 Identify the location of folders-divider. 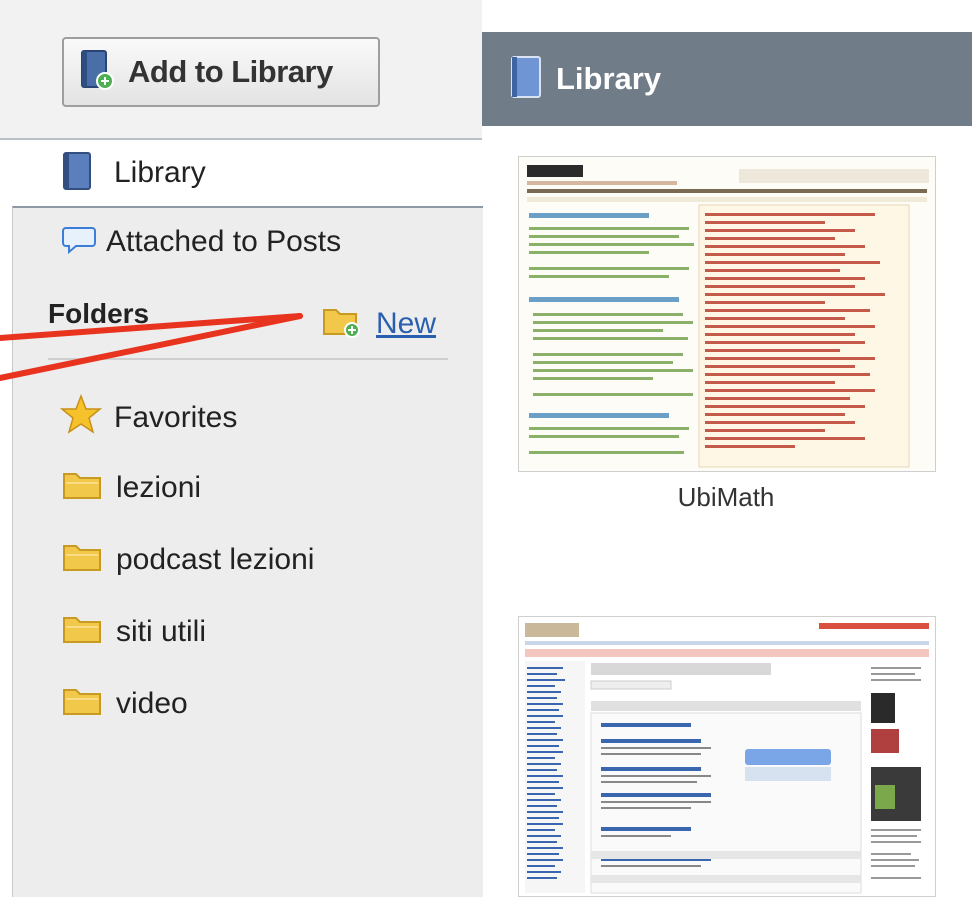
(248, 359).